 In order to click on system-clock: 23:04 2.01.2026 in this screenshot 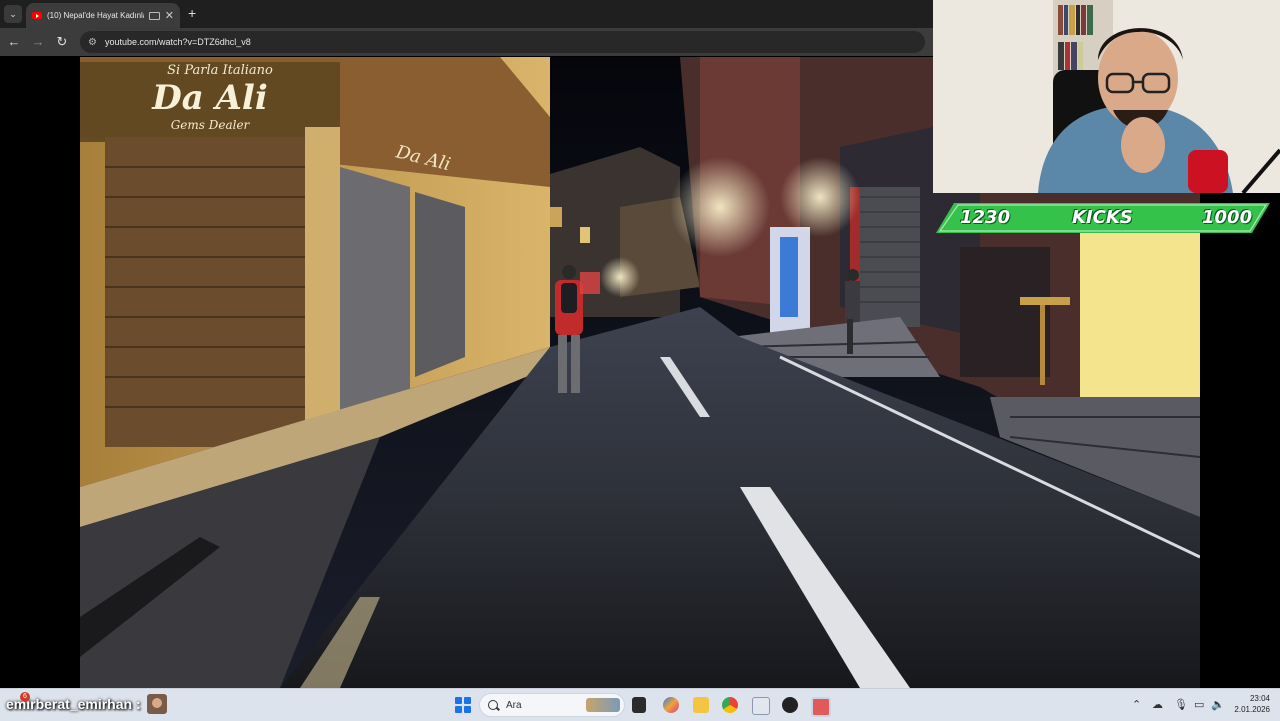, I will do `click(1252, 704)`.